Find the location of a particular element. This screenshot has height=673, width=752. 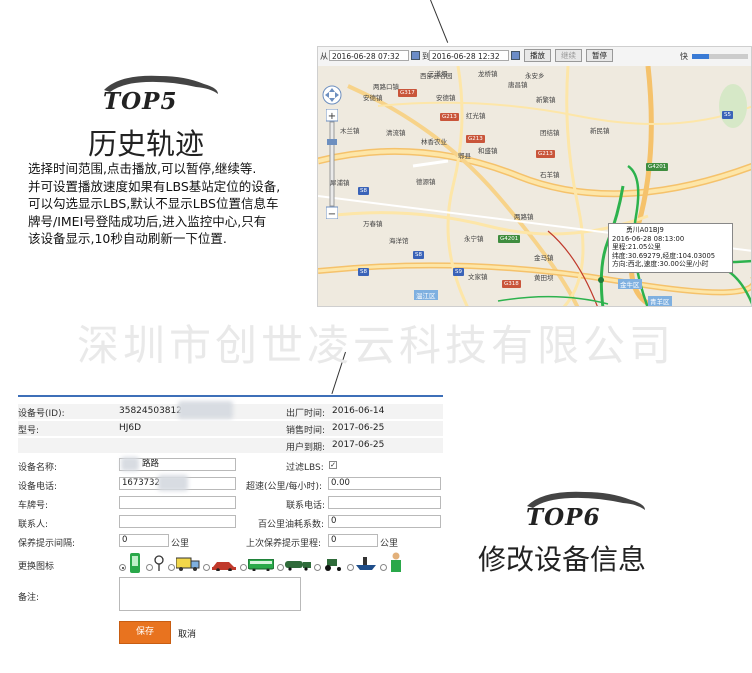

remark-label: 备注: is located at coordinates (29, 598).